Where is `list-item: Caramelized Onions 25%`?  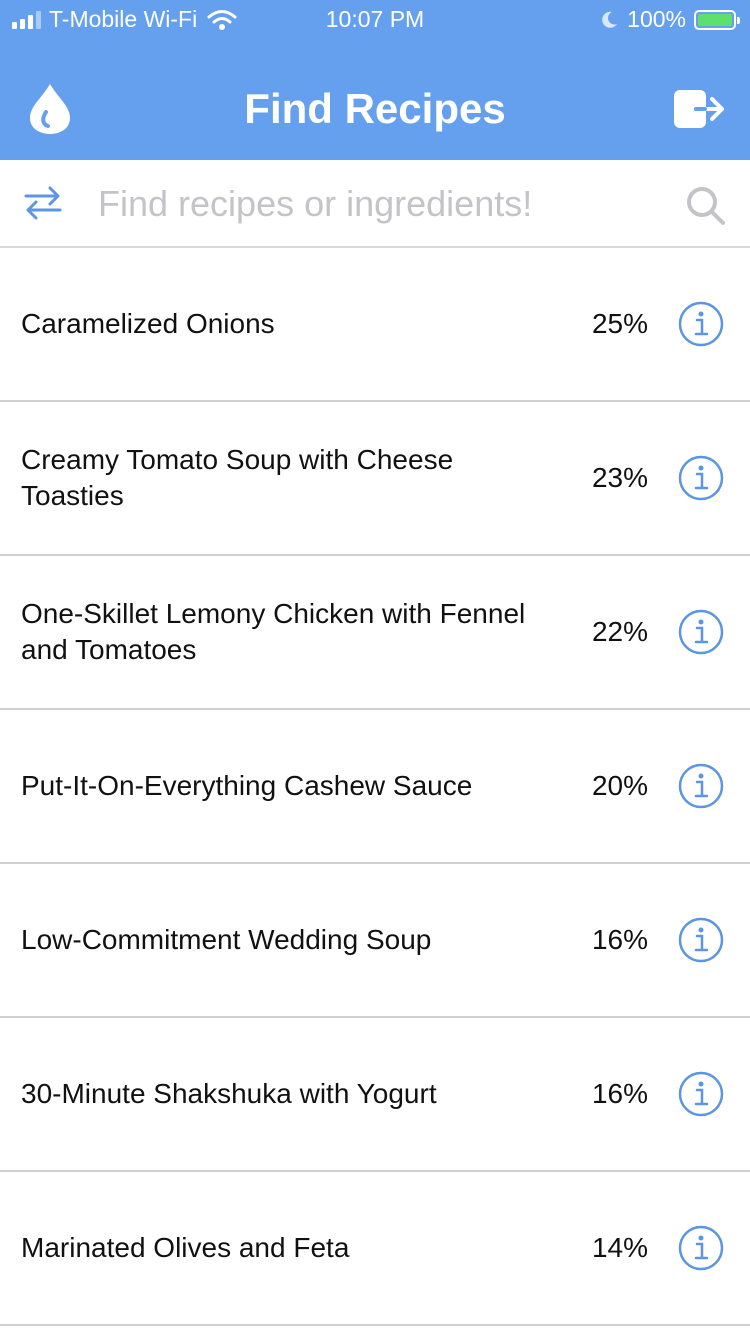
list-item: Caramelized Onions 25% is located at coordinates (375, 325).